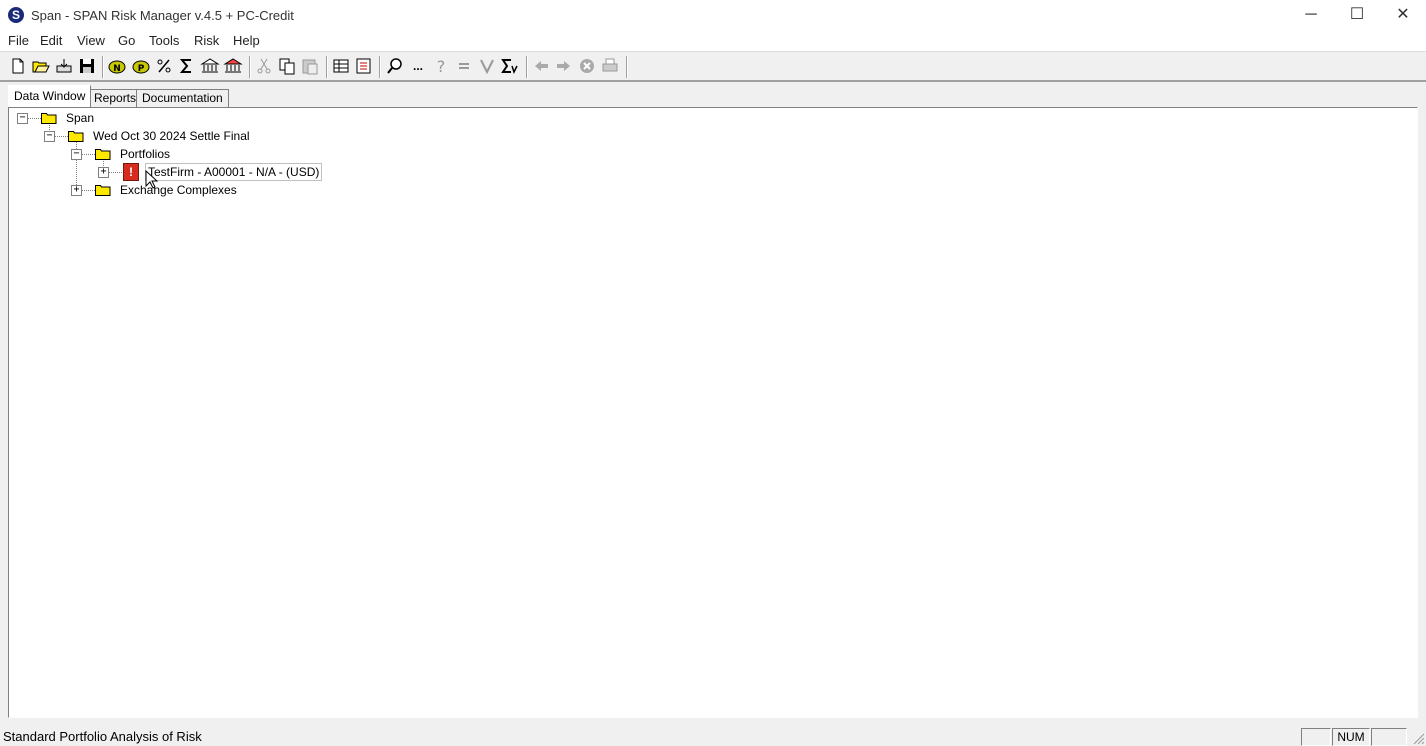  What do you see at coordinates (713, 67) in the screenshot?
I see `toolbar: N P ... ?` at bounding box center [713, 67].